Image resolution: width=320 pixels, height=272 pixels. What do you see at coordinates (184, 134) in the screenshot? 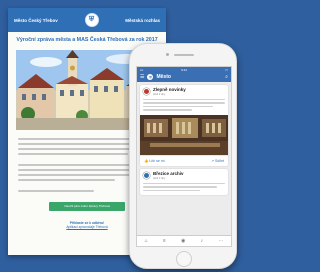
I see `card-photo` at bounding box center [184, 134].